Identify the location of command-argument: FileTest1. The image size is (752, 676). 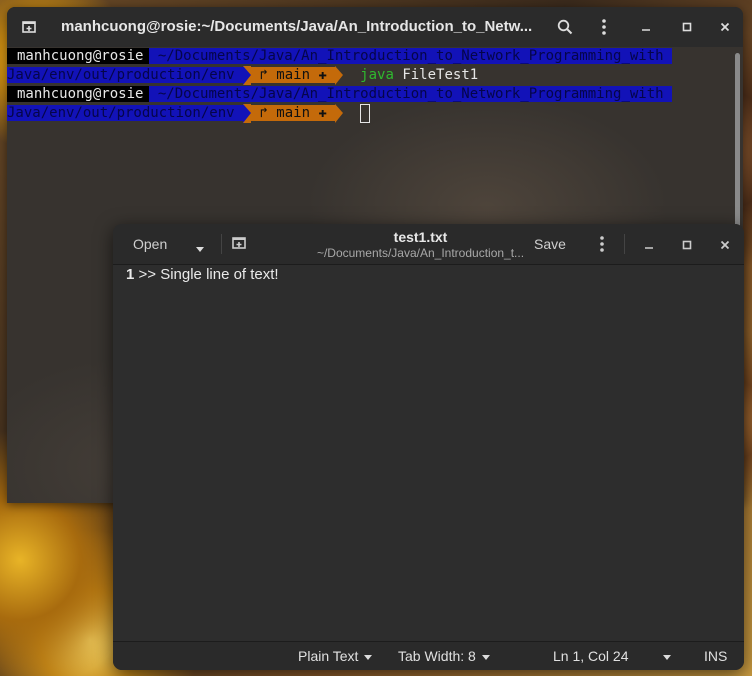
(436, 75).